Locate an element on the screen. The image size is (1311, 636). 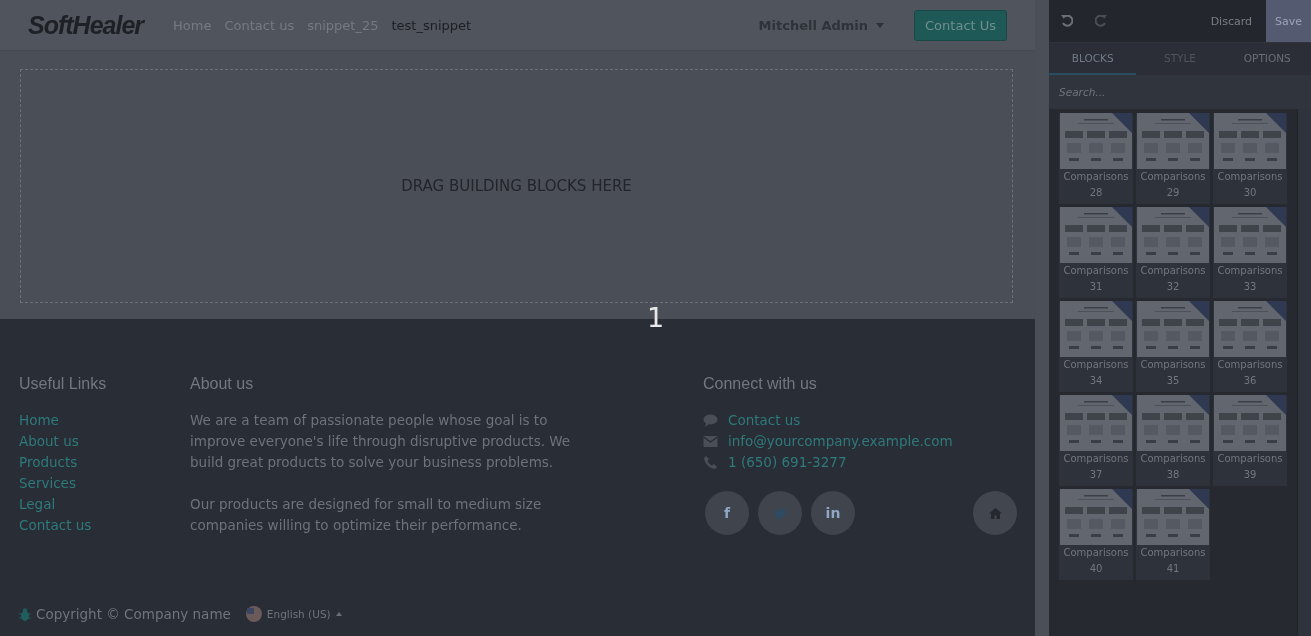
block-card: Comparisons 31 is located at coordinates (1096, 252).